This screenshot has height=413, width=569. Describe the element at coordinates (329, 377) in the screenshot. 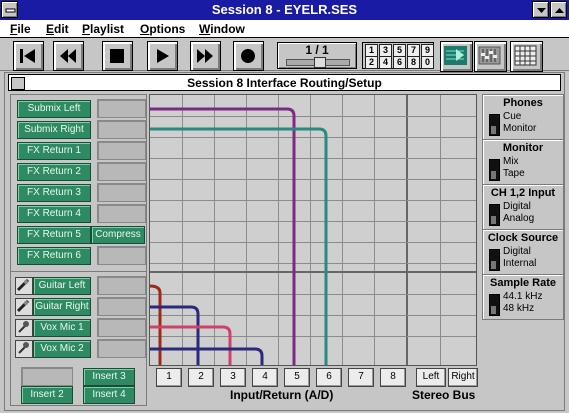

I see `input-column-6: 6` at that location.